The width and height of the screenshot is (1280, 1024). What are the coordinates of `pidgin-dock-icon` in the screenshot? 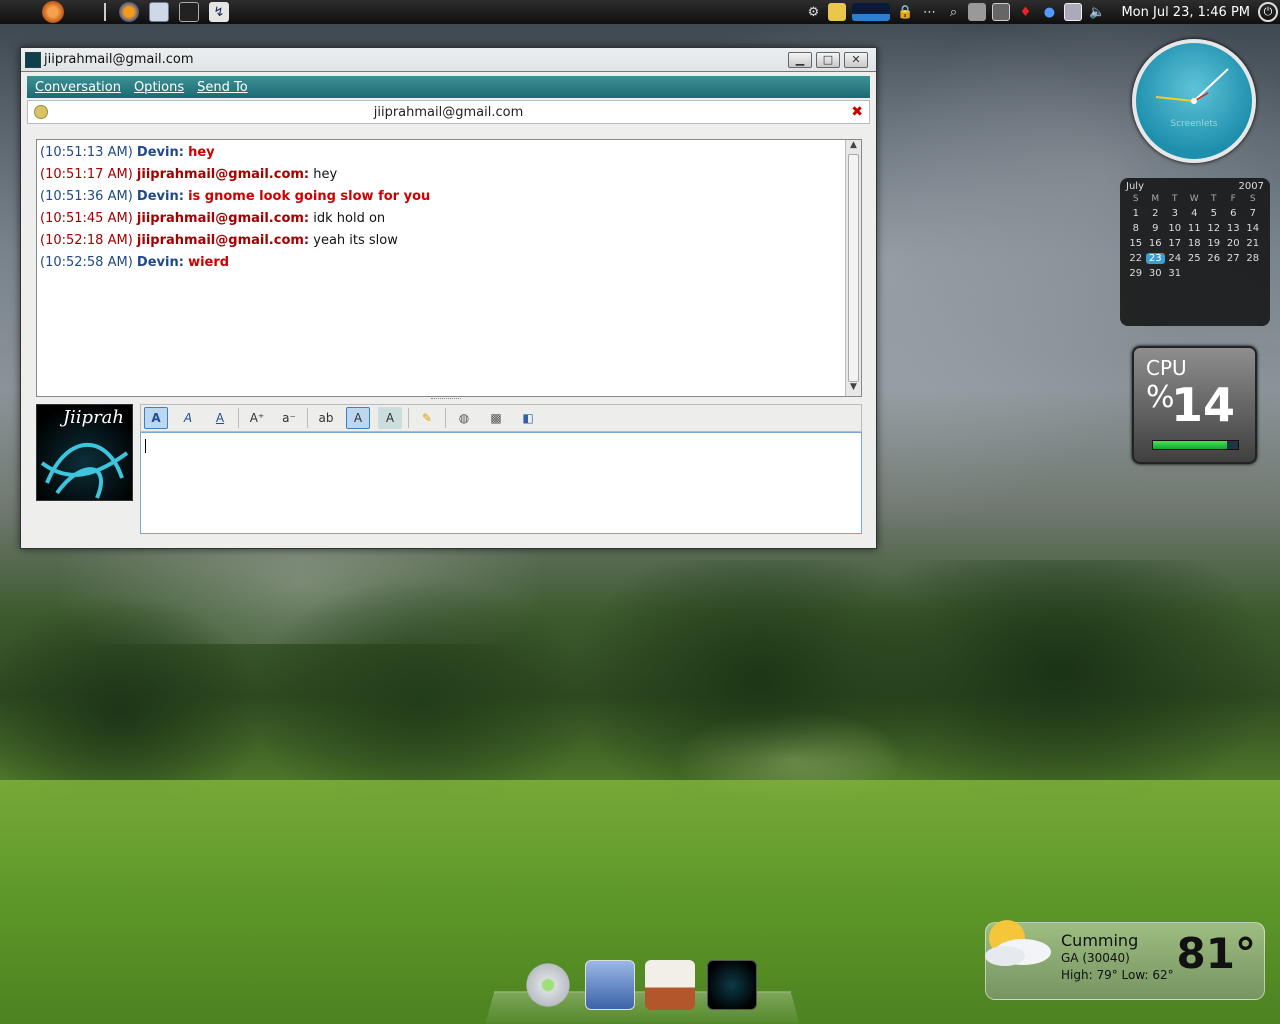 It's located at (732, 985).